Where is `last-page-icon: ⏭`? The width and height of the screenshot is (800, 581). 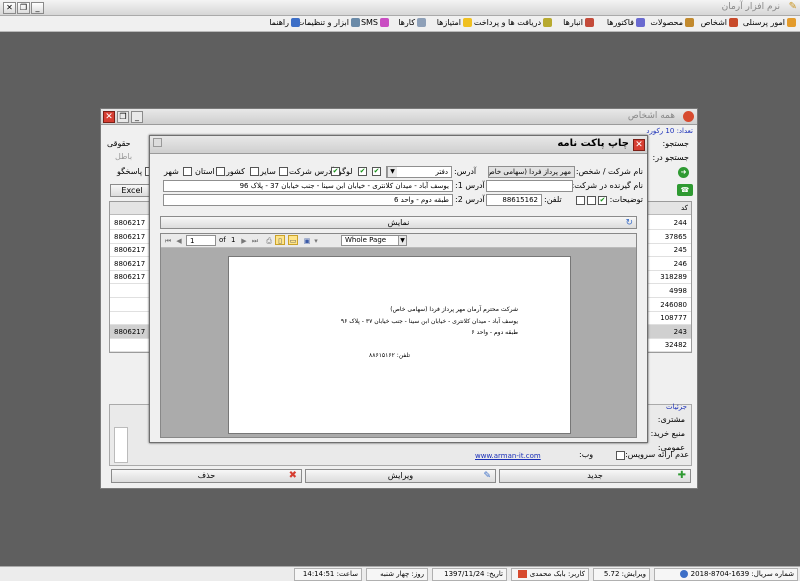 last-page-icon: ⏭ is located at coordinates (255, 241).